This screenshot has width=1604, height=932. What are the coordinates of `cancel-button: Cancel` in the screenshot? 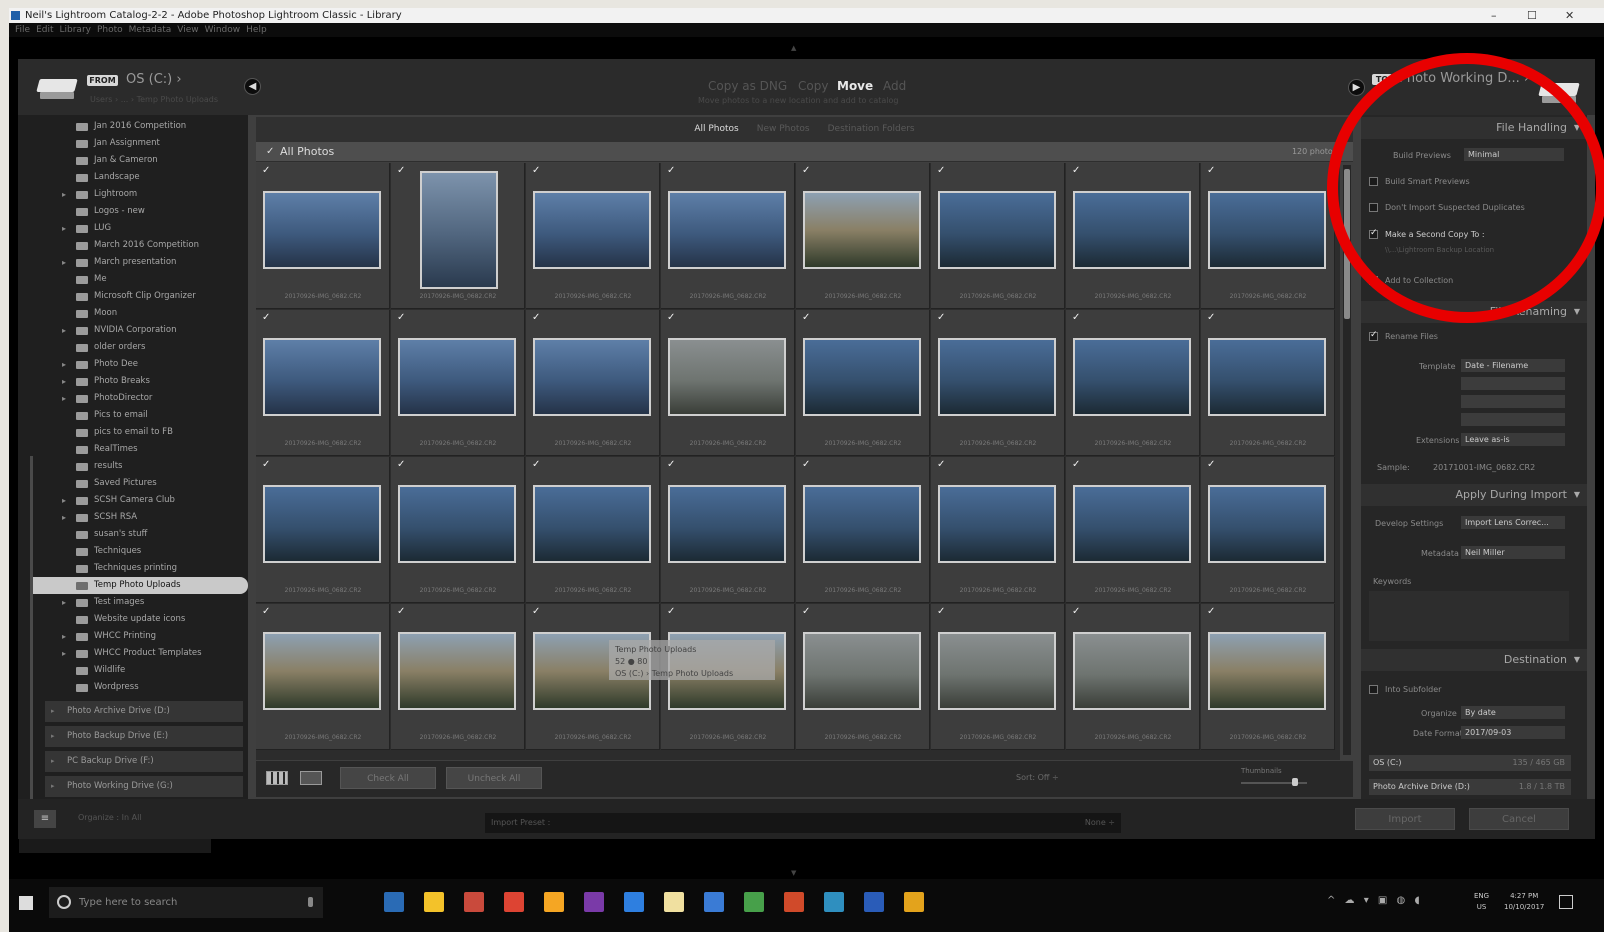 It's located at (1519, 819).